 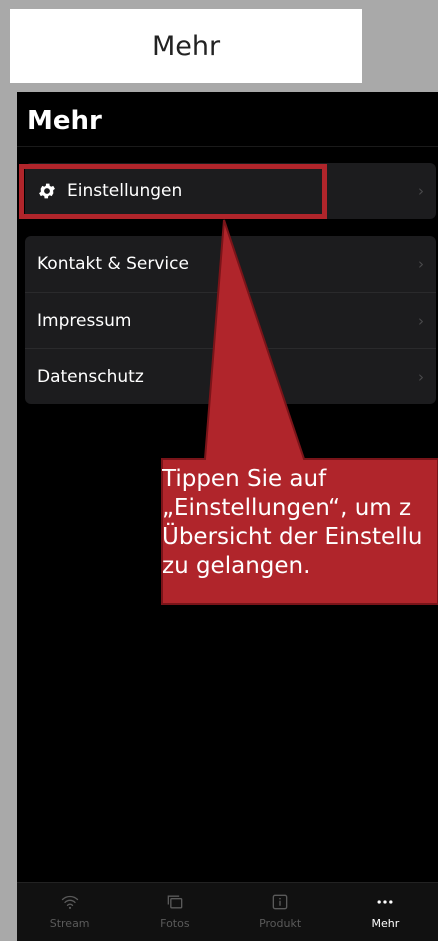 I want to click on settings-row: Einstellungen ›, so click(x=230, y=191).